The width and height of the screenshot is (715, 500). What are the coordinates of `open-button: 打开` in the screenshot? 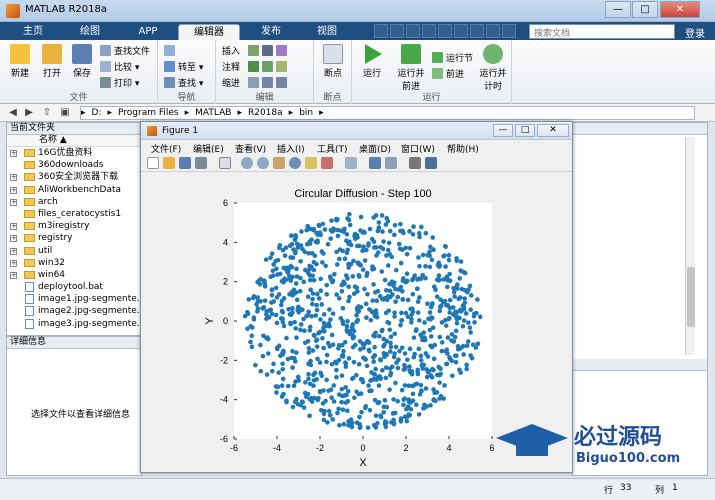 It's located at (52, 61).